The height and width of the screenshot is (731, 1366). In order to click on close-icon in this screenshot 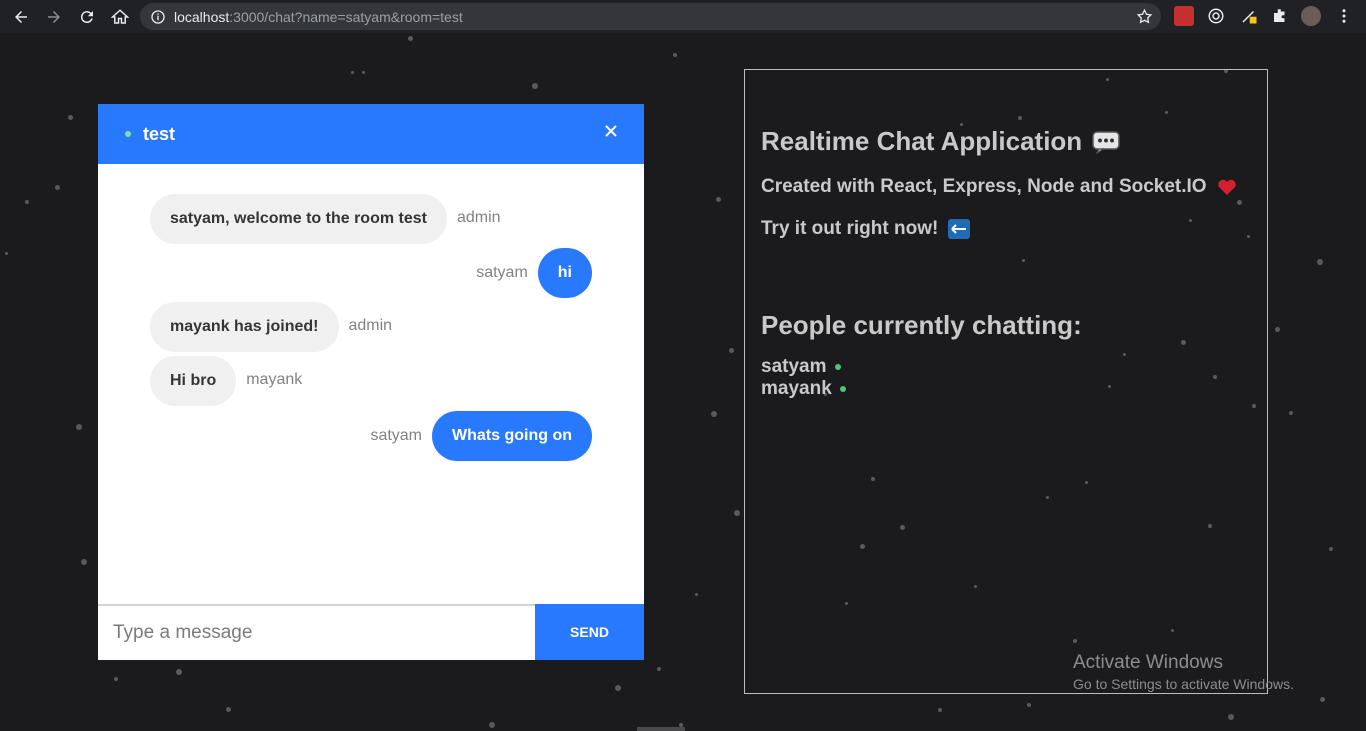, I will do `click(611, 131)`.